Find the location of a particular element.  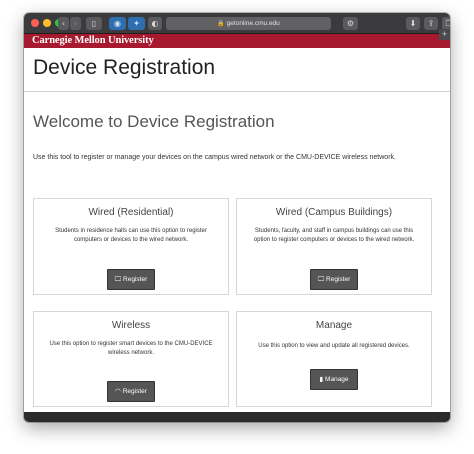

tabs-icon: ❐ is located at coordinates (447, 23).